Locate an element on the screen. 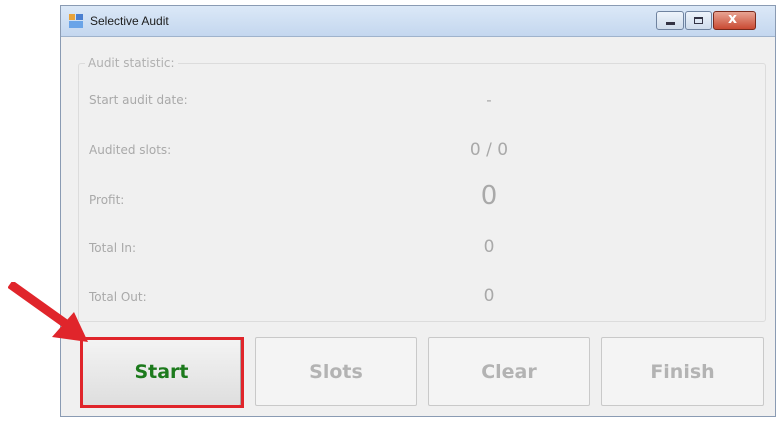 This screenshot has width=776, height=421. minimize-icon is located at coordinates (670, 23).